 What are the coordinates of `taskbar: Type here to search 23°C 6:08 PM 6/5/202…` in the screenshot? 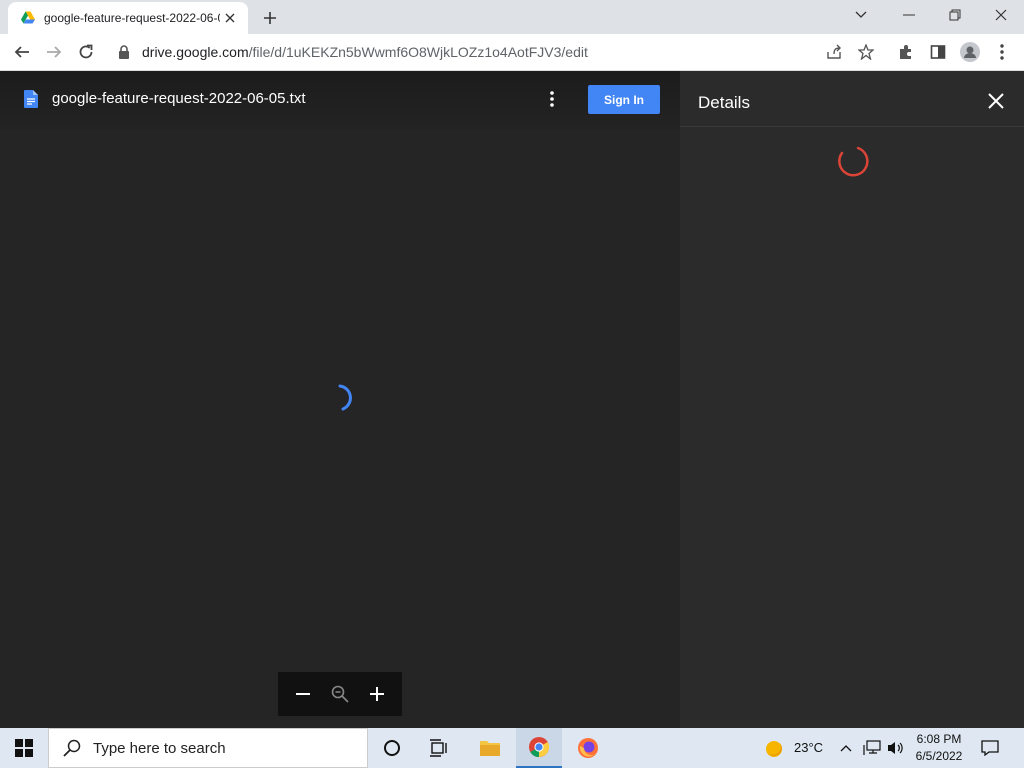 It's located at (512, 748).